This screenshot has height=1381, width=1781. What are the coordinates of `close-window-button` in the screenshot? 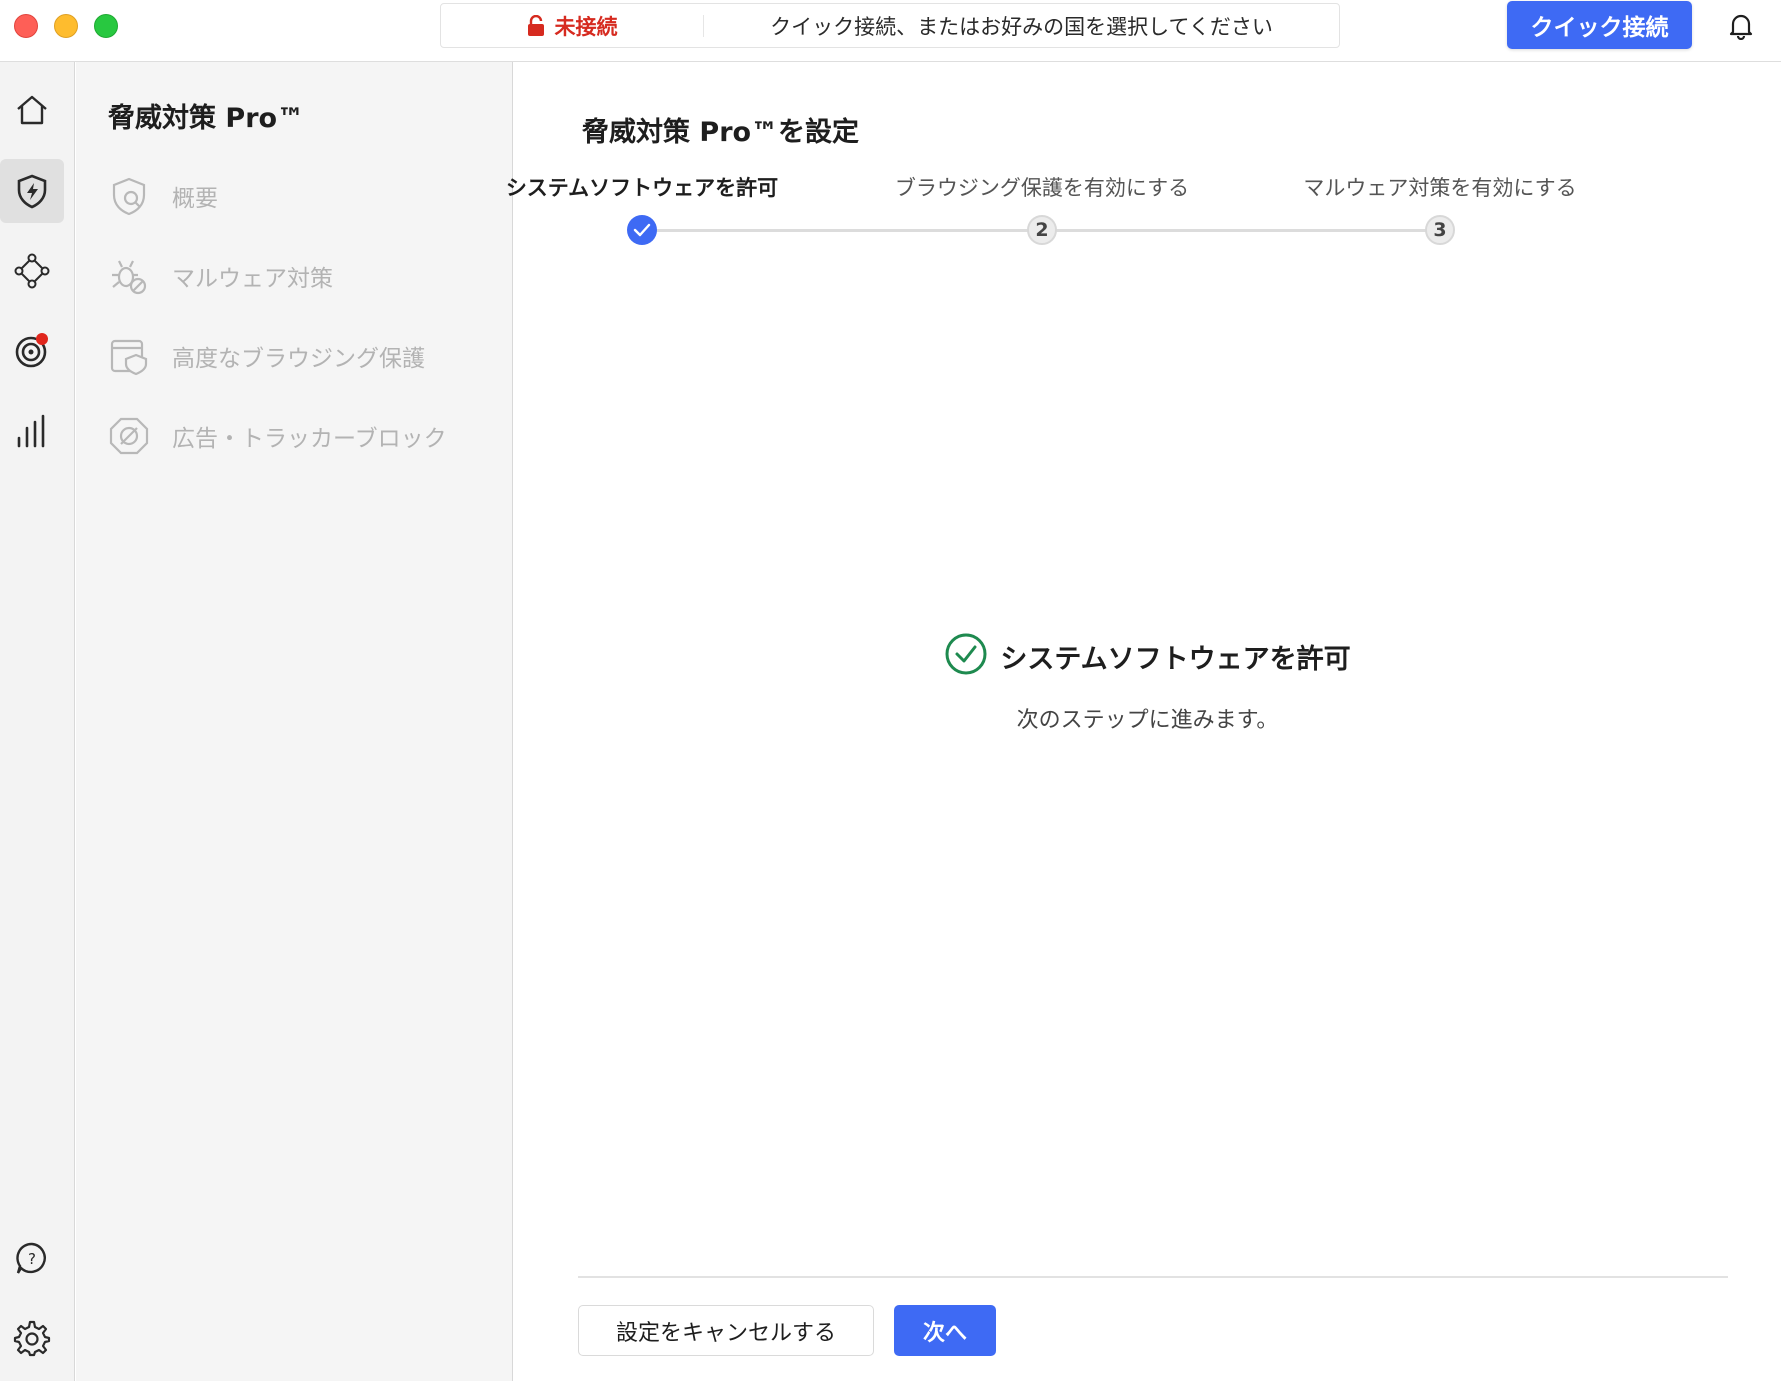 It's located at (26, 26).